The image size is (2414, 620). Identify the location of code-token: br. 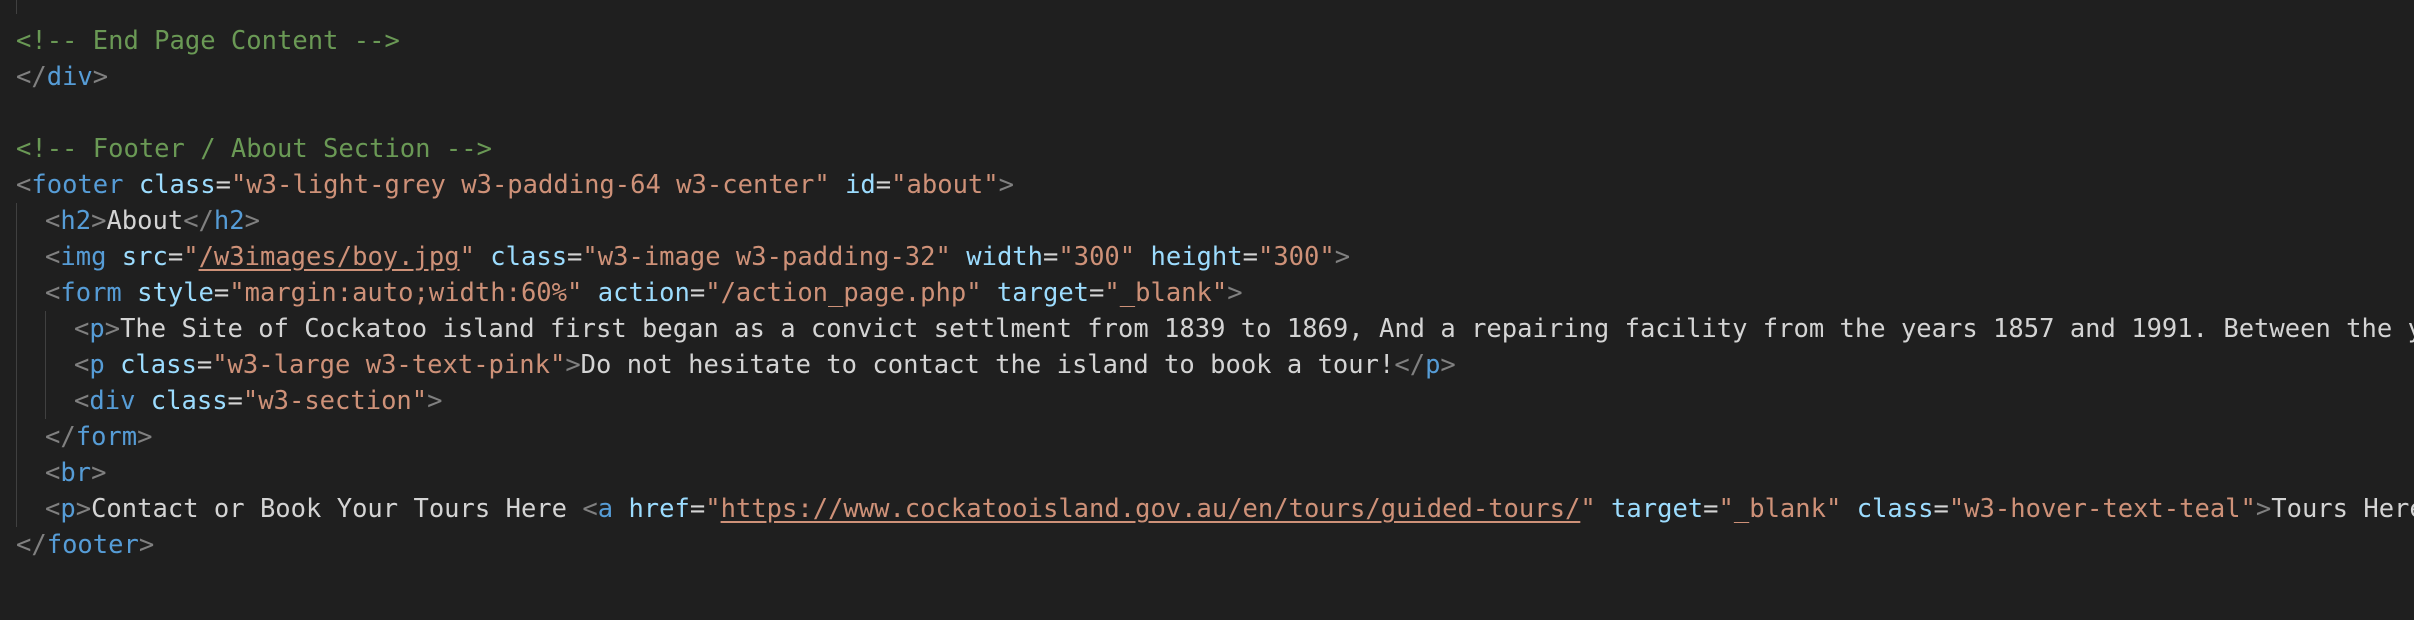
(76, 473).